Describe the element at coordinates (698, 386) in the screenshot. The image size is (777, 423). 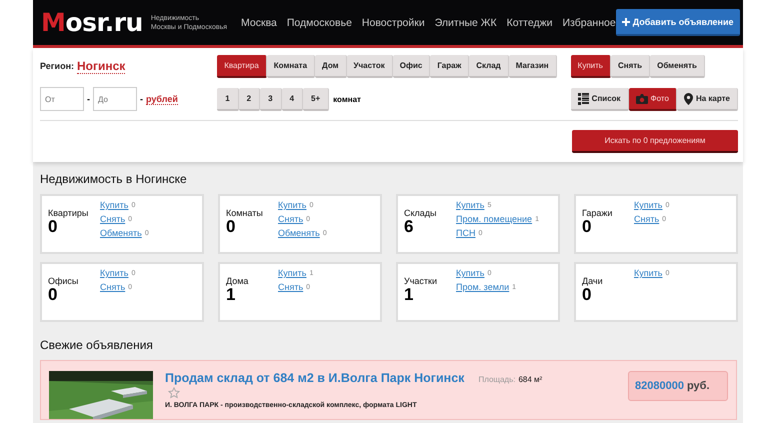
I see `price-currency: руб.` at that location.